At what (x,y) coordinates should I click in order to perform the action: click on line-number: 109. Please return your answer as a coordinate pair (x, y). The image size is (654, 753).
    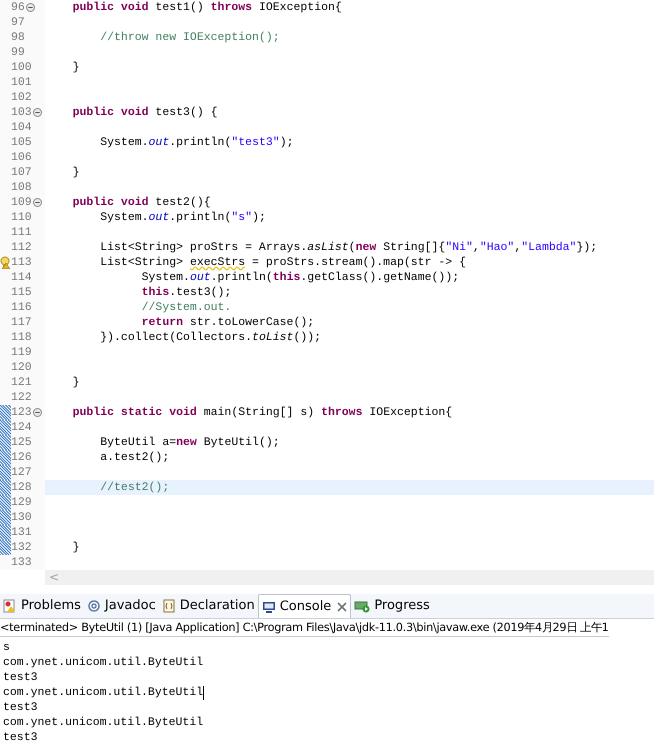
    Looking at the image, I should click on (21, 202).